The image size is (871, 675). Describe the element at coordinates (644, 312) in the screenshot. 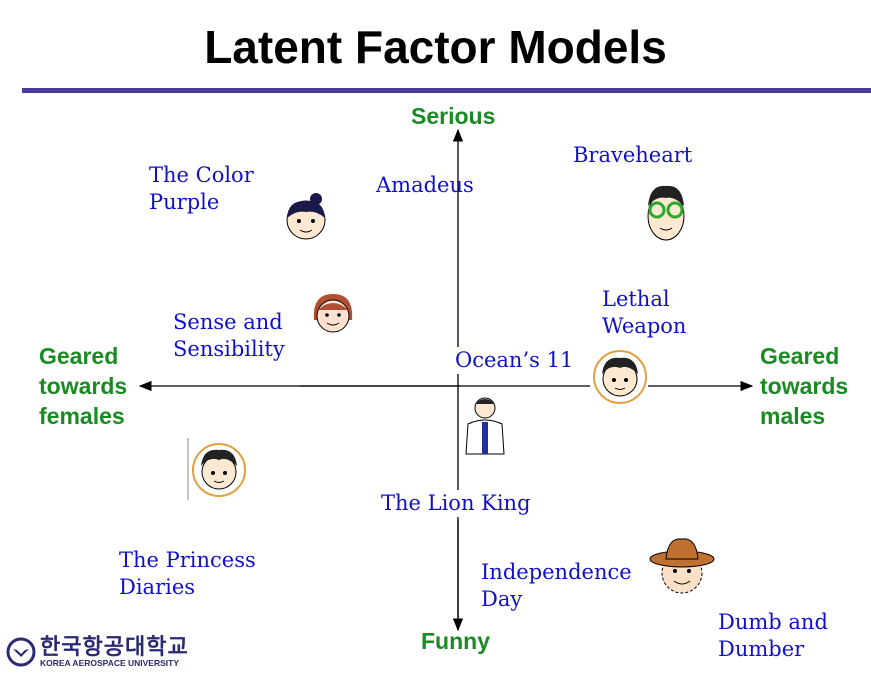

I see `movie-lethal-weapon: Lethal Weapon` at that location.